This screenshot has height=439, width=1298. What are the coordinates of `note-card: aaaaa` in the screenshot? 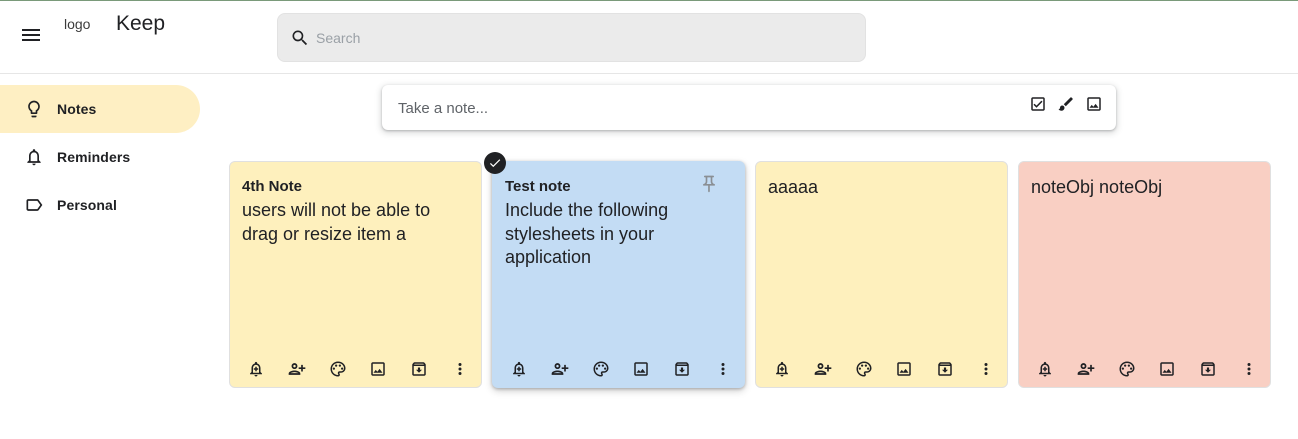 It's located at (881, 274).